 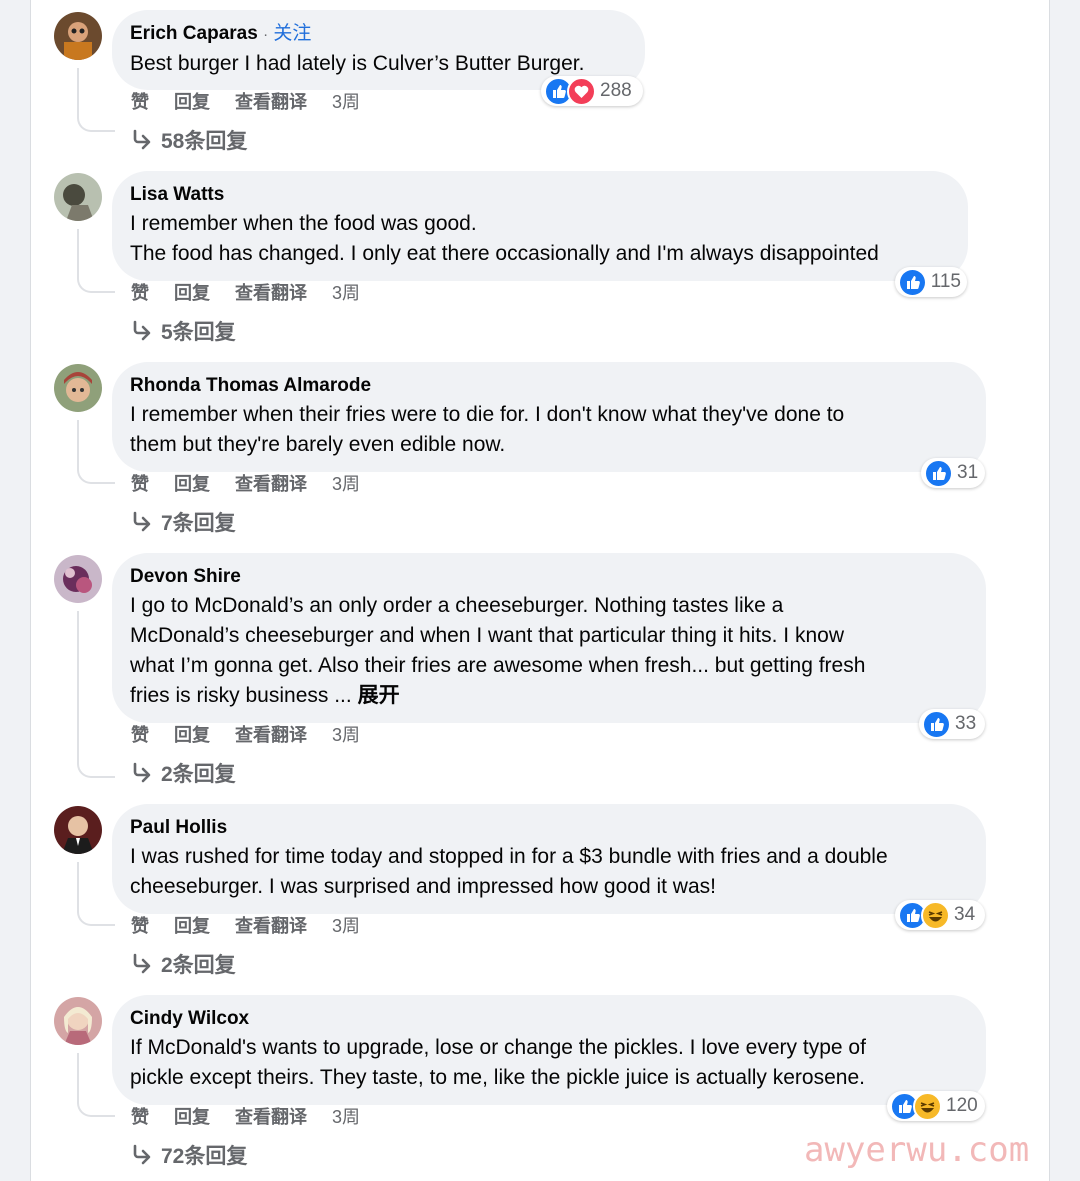 I want to click on author-name: Lisa Watts, so click(x=177, y=194).